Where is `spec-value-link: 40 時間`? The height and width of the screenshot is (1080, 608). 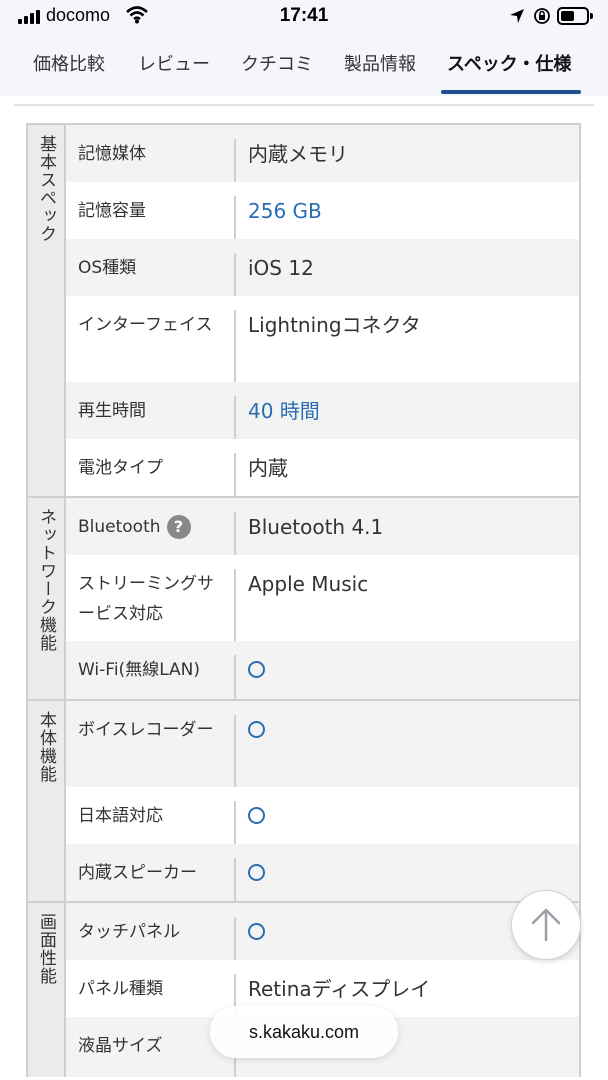 spec-value-link: 40 時間 is located at coordinates (407, 417).